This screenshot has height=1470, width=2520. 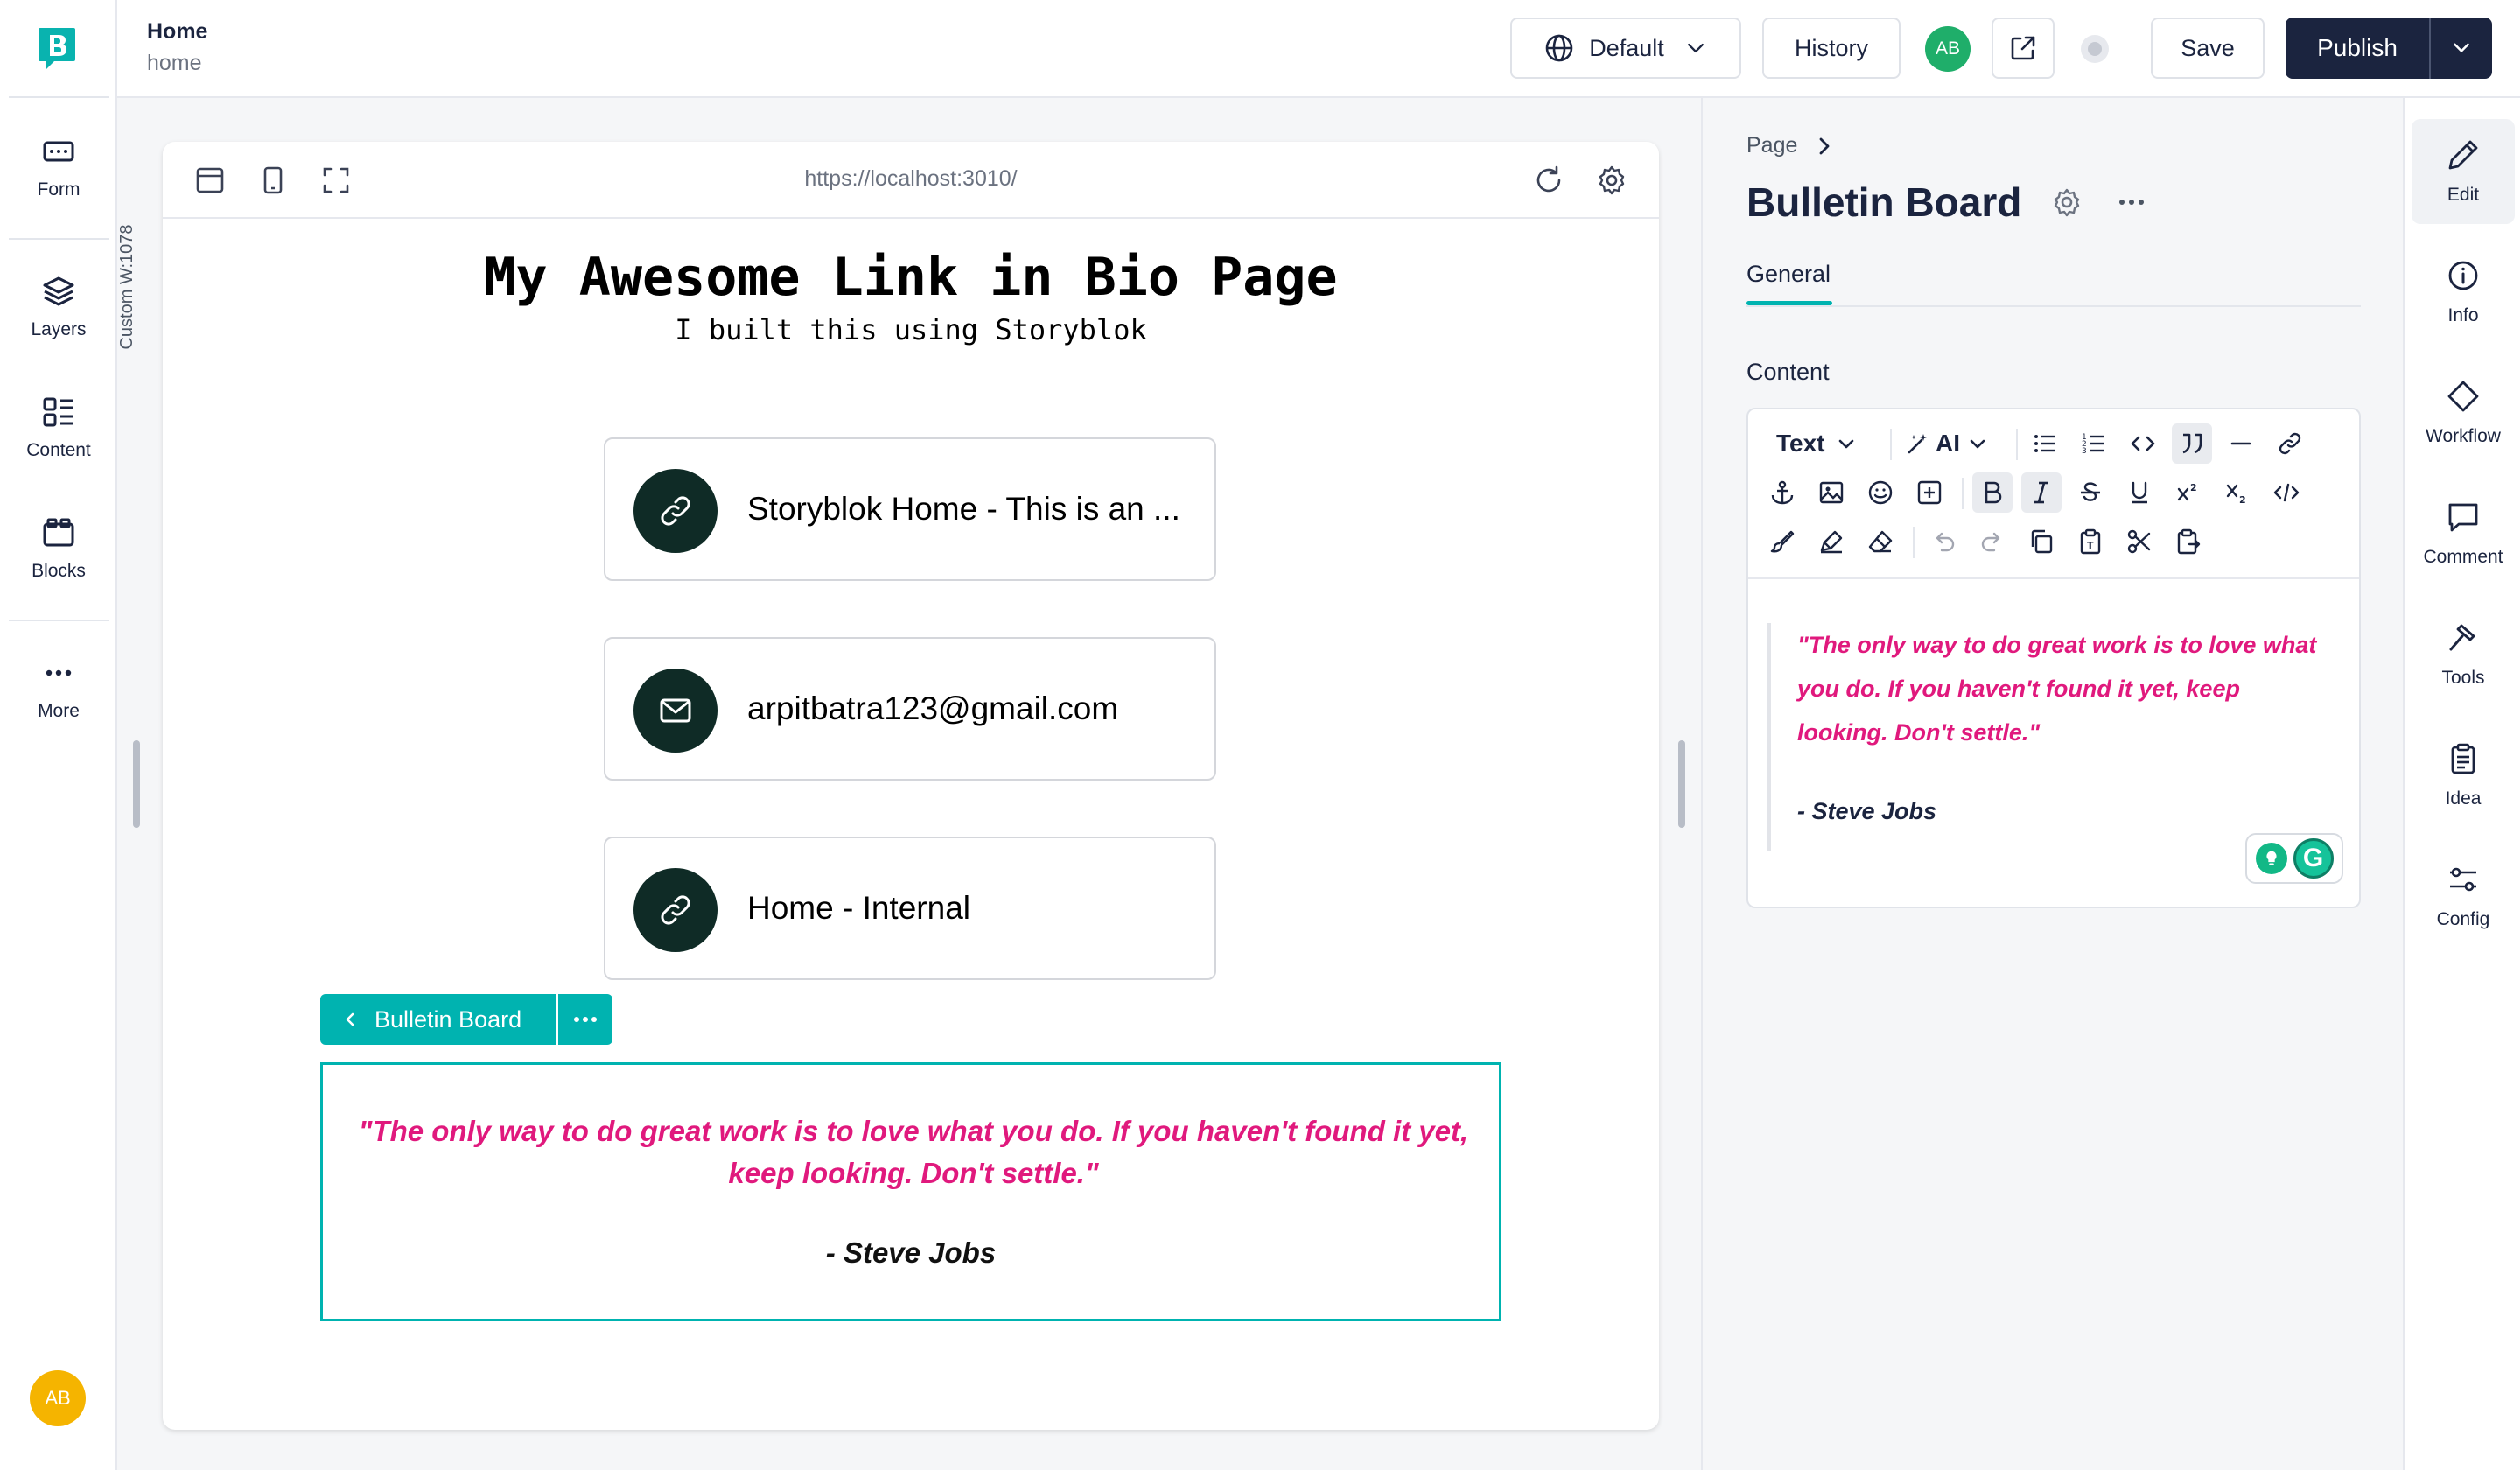 I want to click on underline-button, so click(x=2139, y=492).